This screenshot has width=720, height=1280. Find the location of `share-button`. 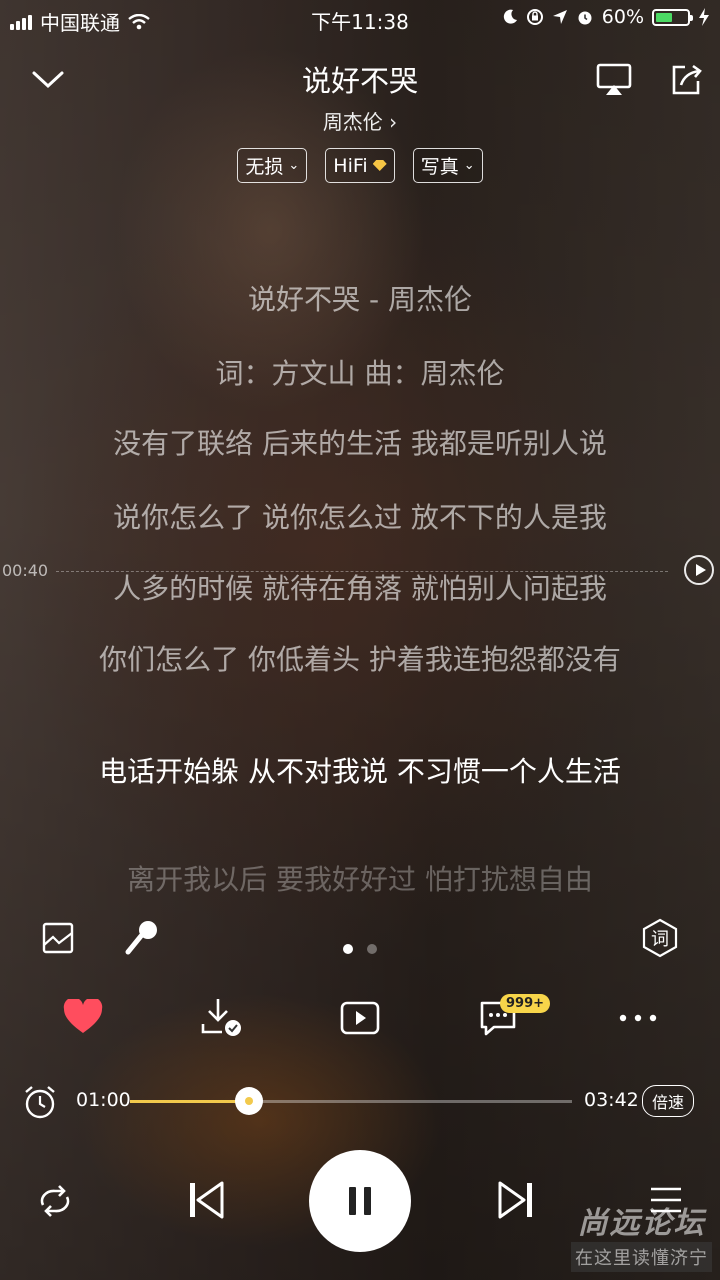

share-button is located at coordinates (686, 80).